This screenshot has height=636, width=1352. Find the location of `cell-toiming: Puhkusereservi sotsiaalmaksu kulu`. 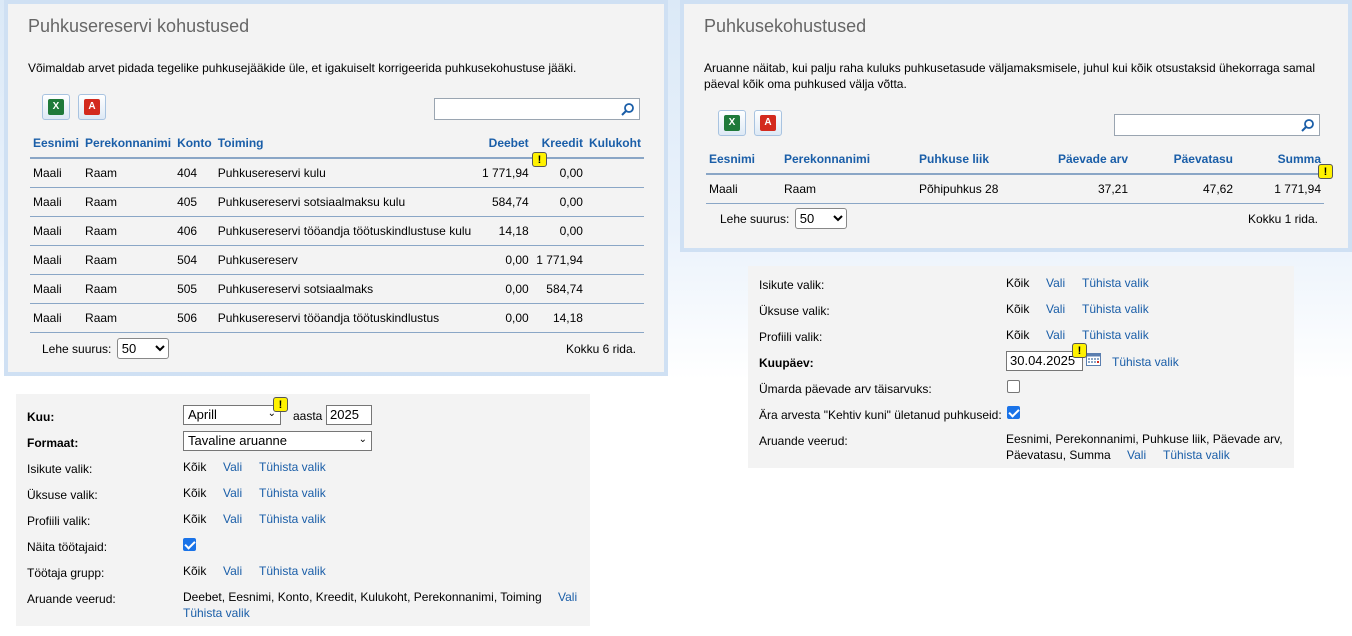

cell-toiming: Puhkusereservi sotsiaalmaksu kulu is located at coordinates (345, 202).